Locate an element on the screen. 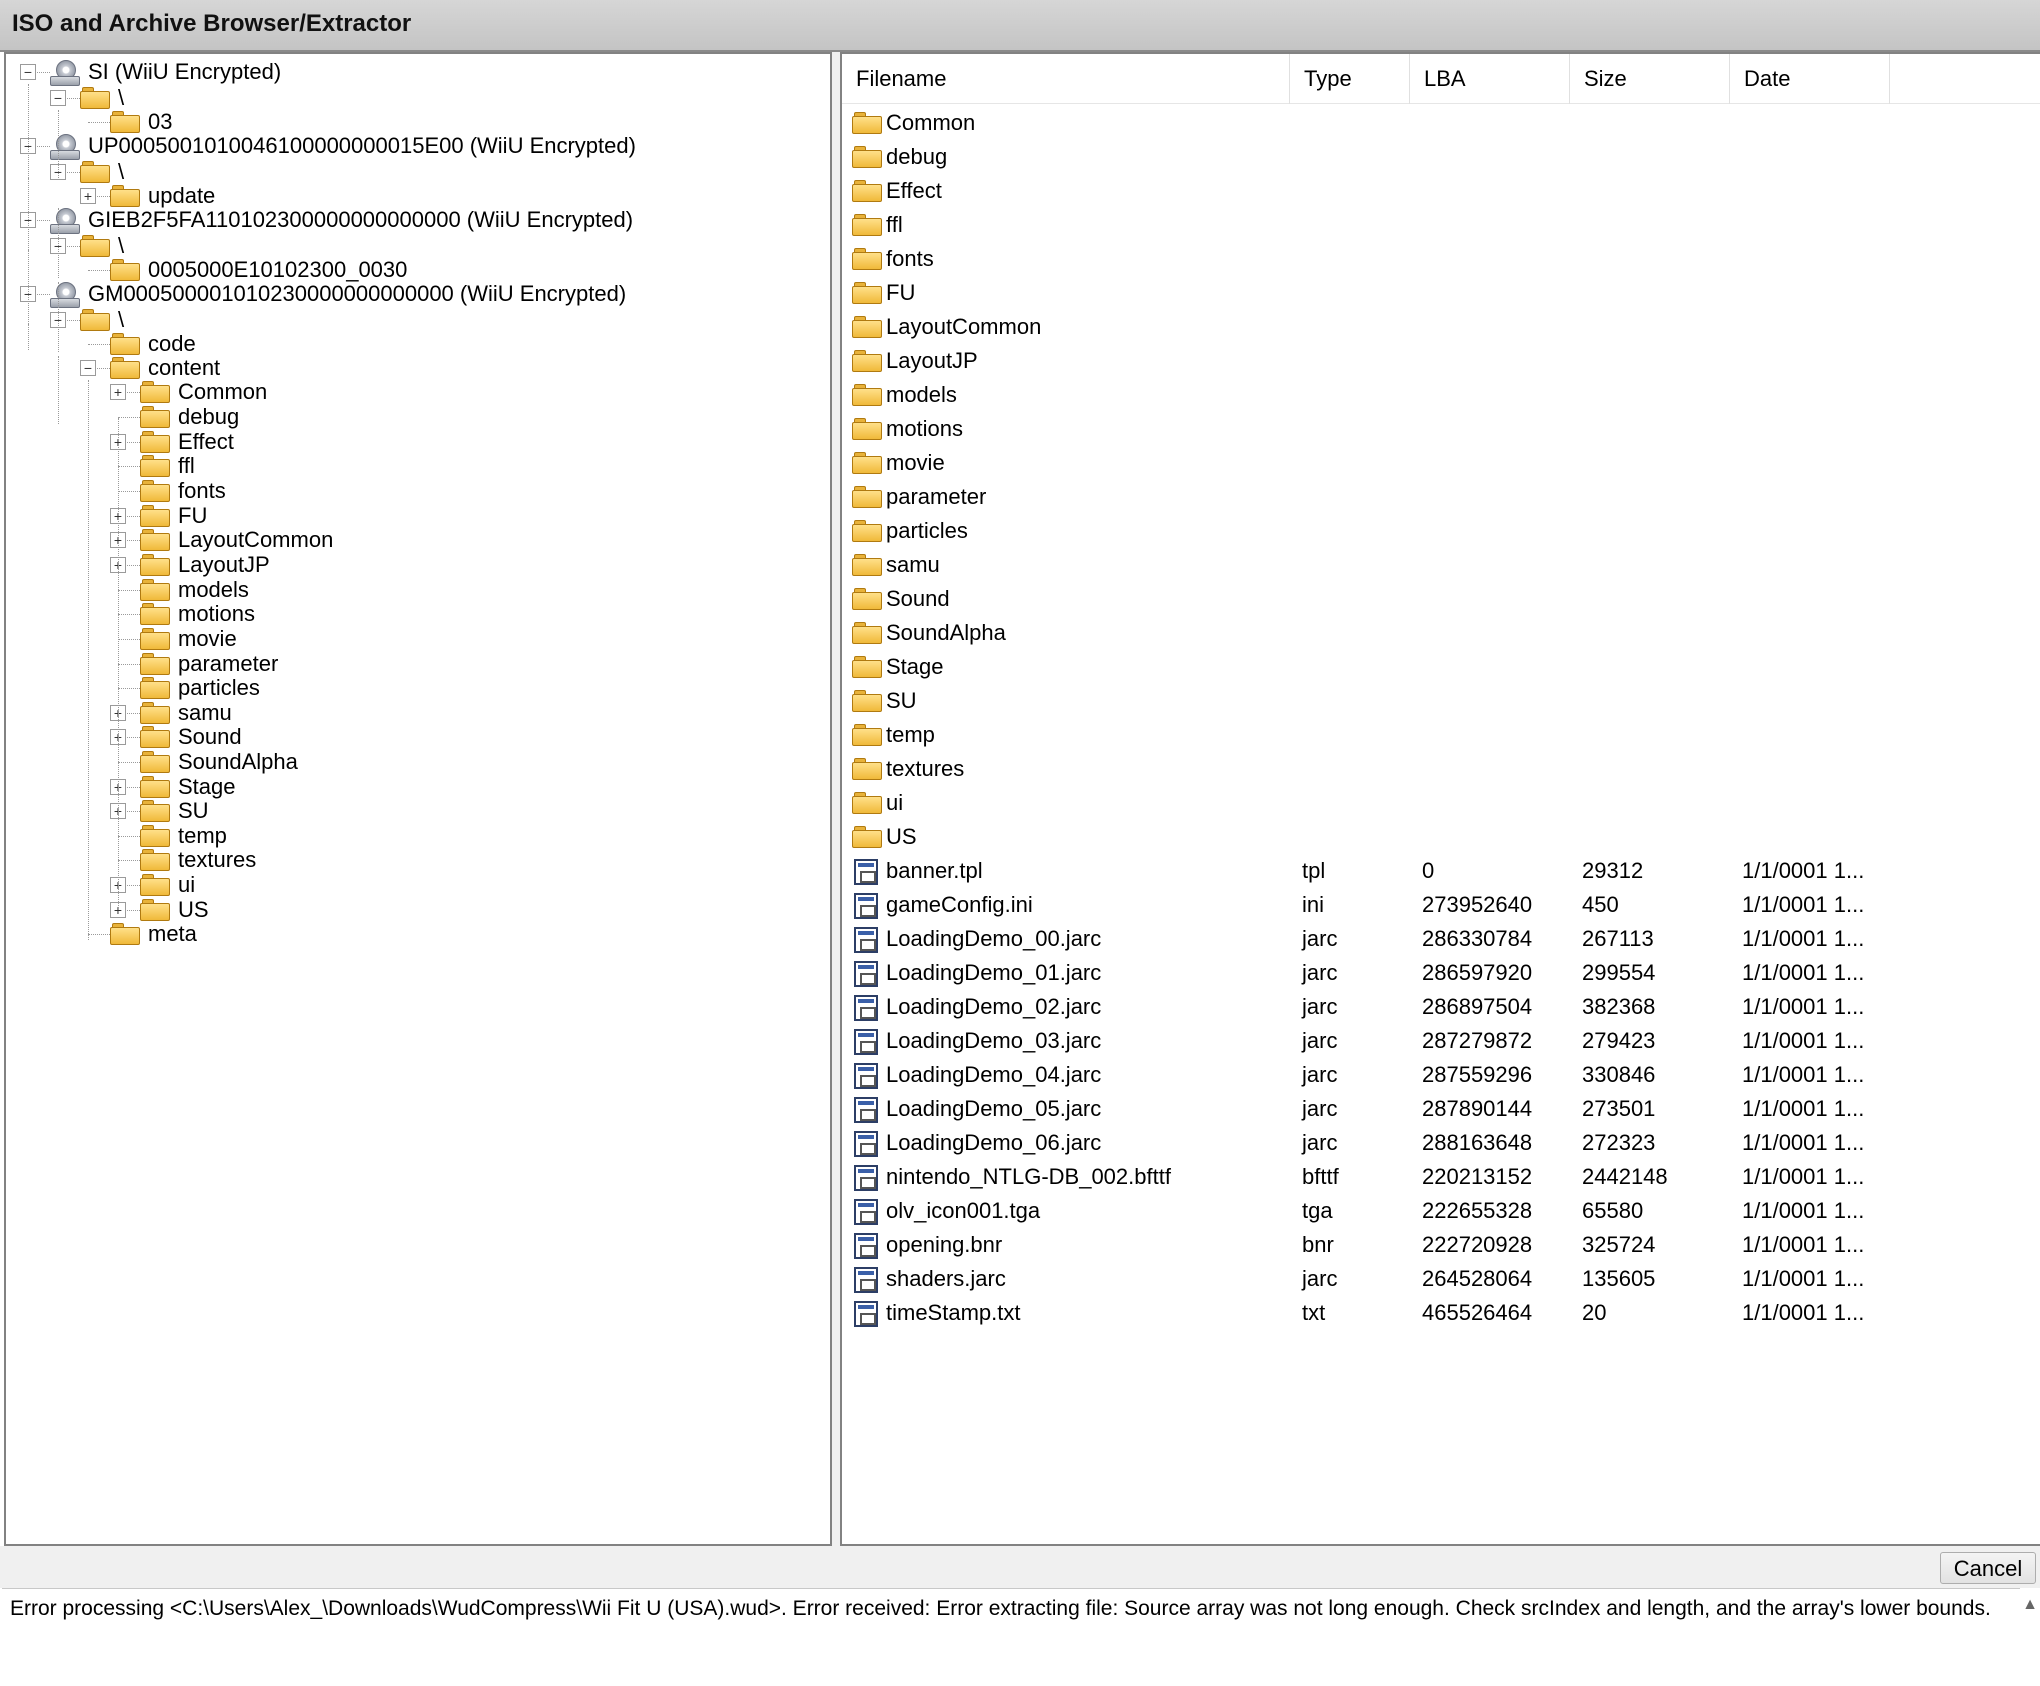 The height and width of the screenshot is (1686, 2040). cancel-button: Cancel is located at coordinates (1988, 1568).